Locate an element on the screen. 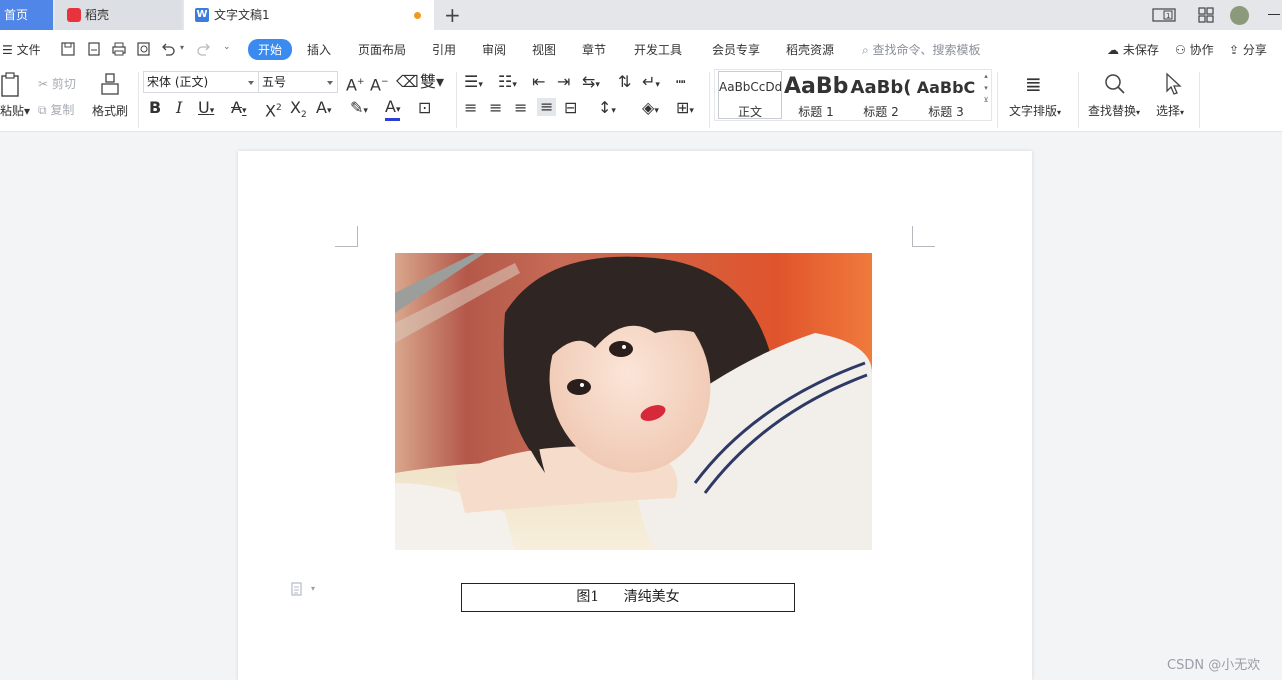 This screenshot has width=1282, height=680. user-avatar is located at coordinates (1239, 15).